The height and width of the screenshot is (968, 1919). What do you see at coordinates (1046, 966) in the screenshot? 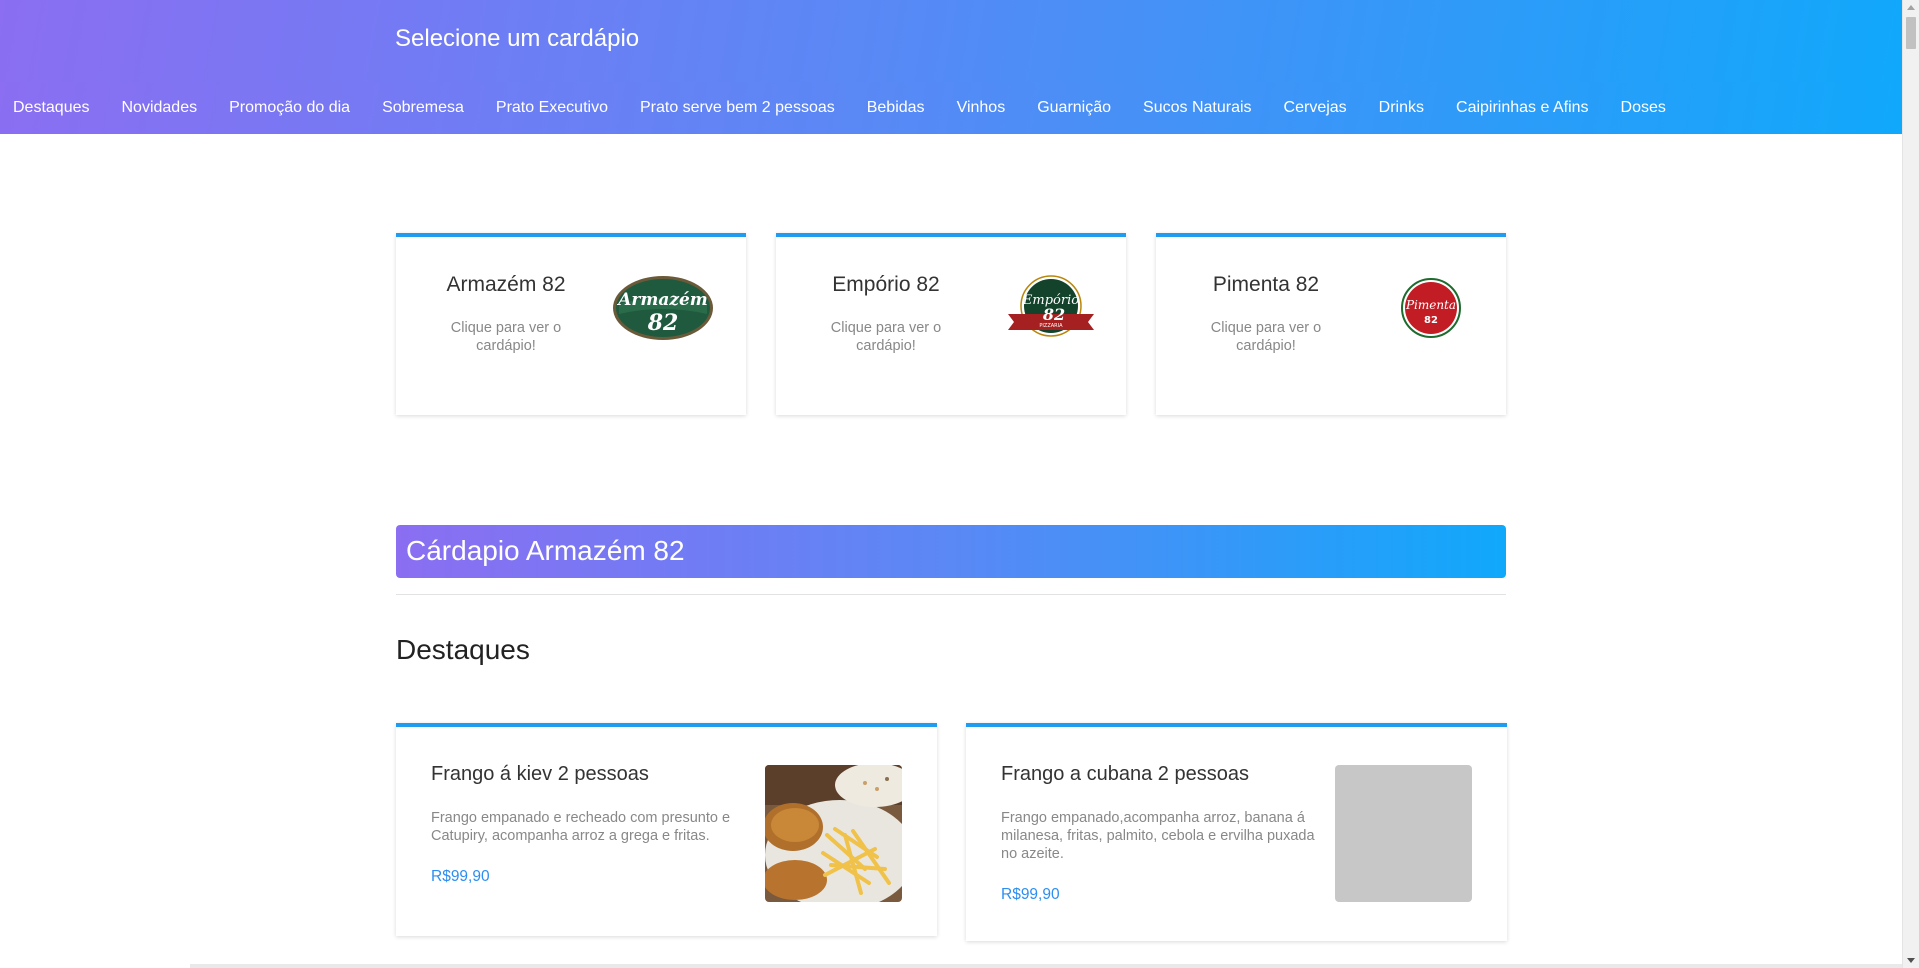
I see `horizontal-scroll-track` at bounding box center [1046, 966].